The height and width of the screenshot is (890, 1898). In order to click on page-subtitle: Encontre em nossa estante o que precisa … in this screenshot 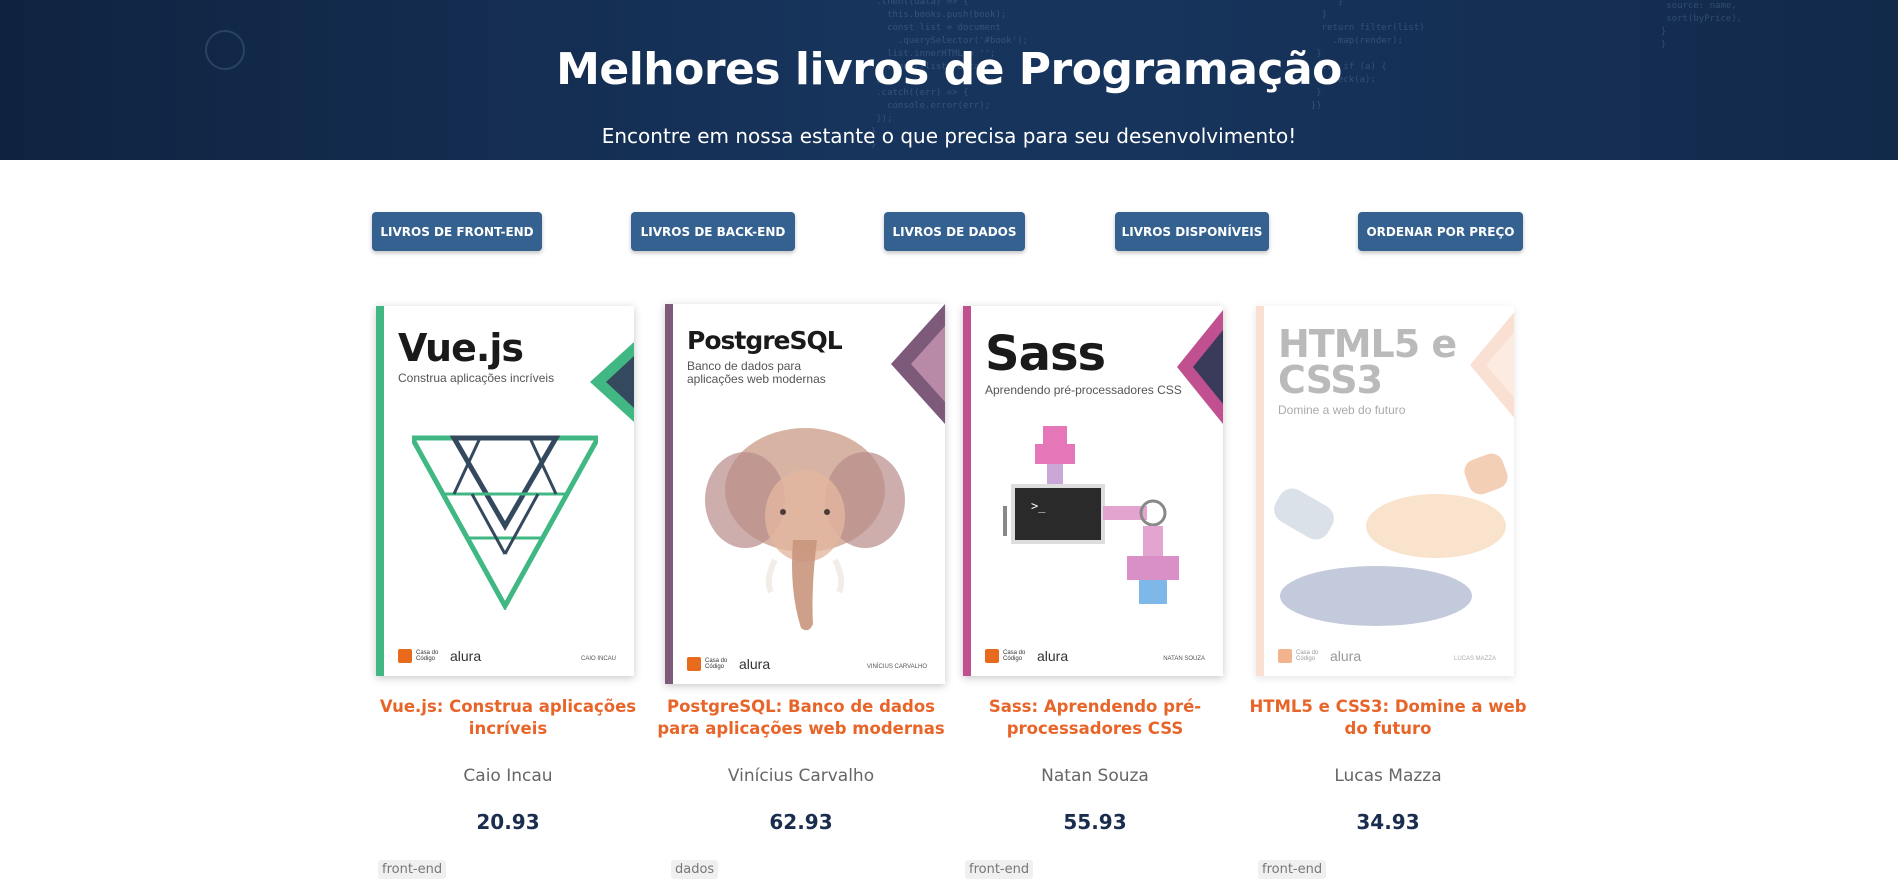, I will do `click(949, 136)`.